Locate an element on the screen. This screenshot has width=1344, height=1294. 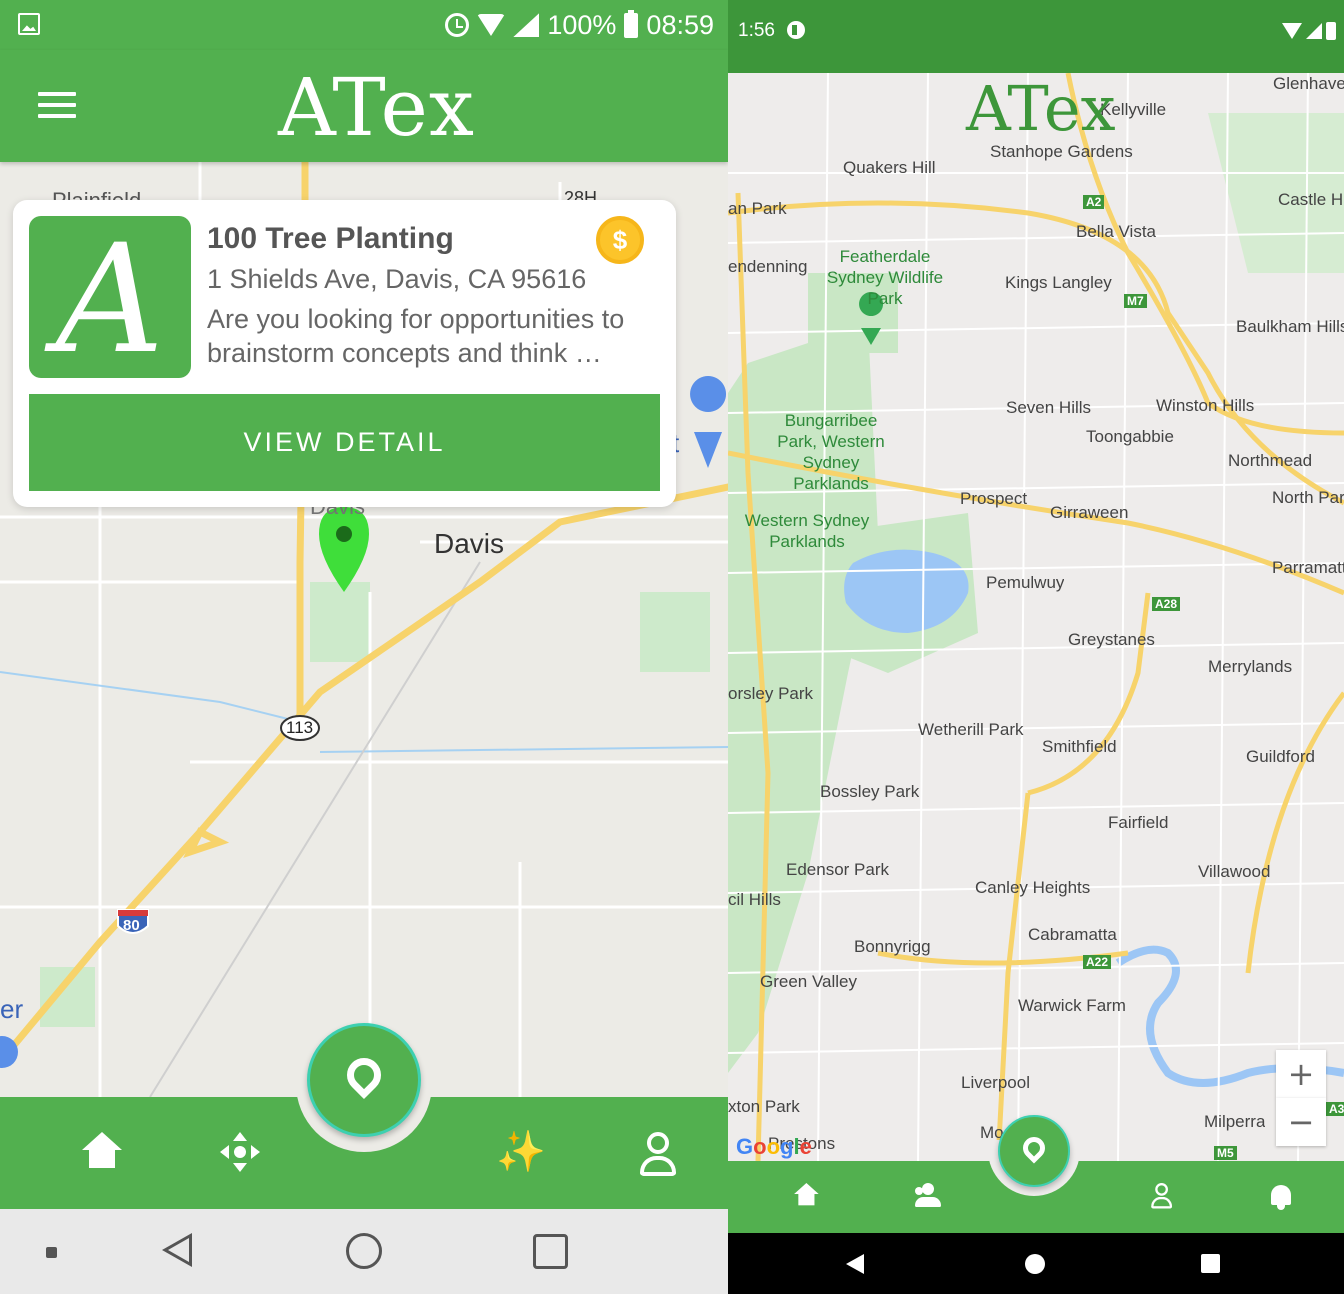
zoom-in-button: + is located at coordinates (1301, 1074).